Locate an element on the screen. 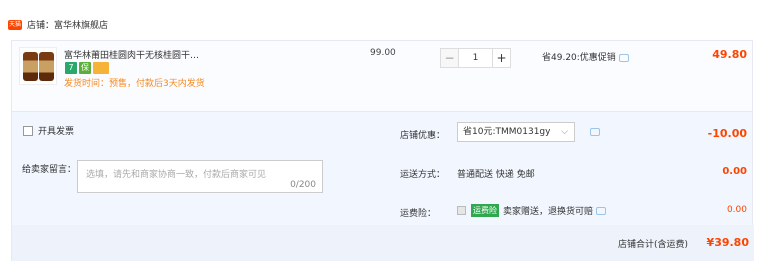 This screenshot has width=768, height=261. insurance-option: 运费险 卖家赠送，退换货可赔 is located at coordinates (532, 210).